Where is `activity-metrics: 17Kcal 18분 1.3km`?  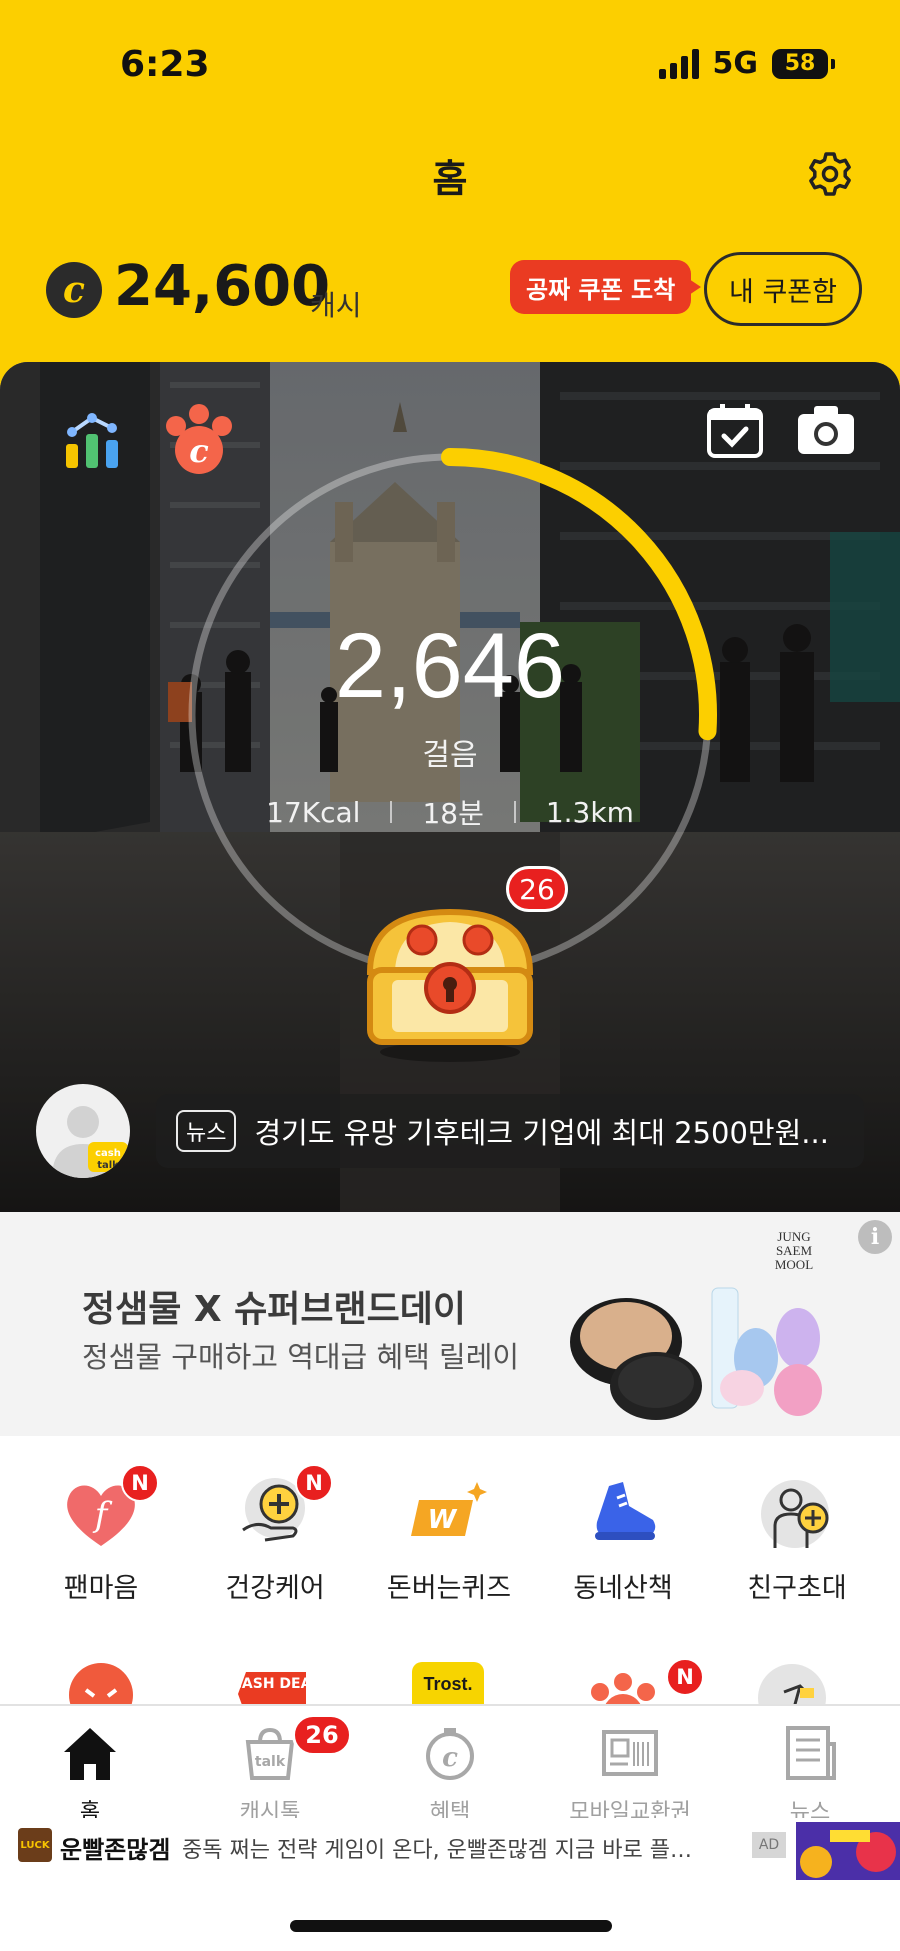
activity-metrics: 17Kcal 18분 1.3km is located at coordinates (450, 812).